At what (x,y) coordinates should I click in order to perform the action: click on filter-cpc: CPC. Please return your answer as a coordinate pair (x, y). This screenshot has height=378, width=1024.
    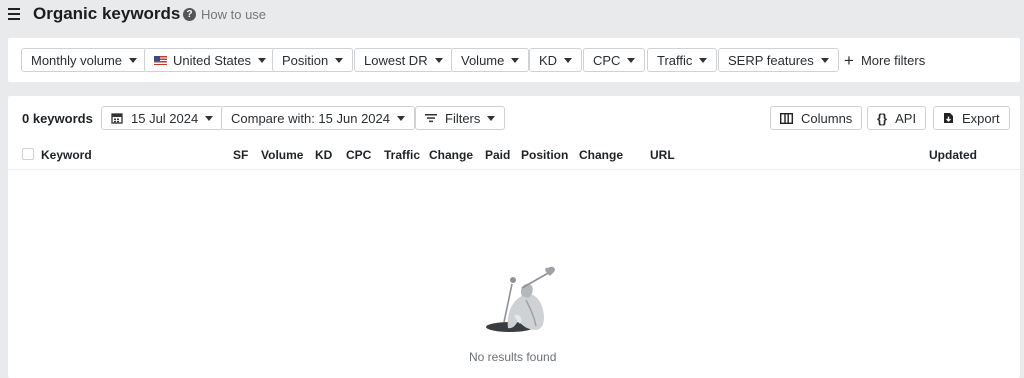
    Looking at the image, I should click on (614, 60).